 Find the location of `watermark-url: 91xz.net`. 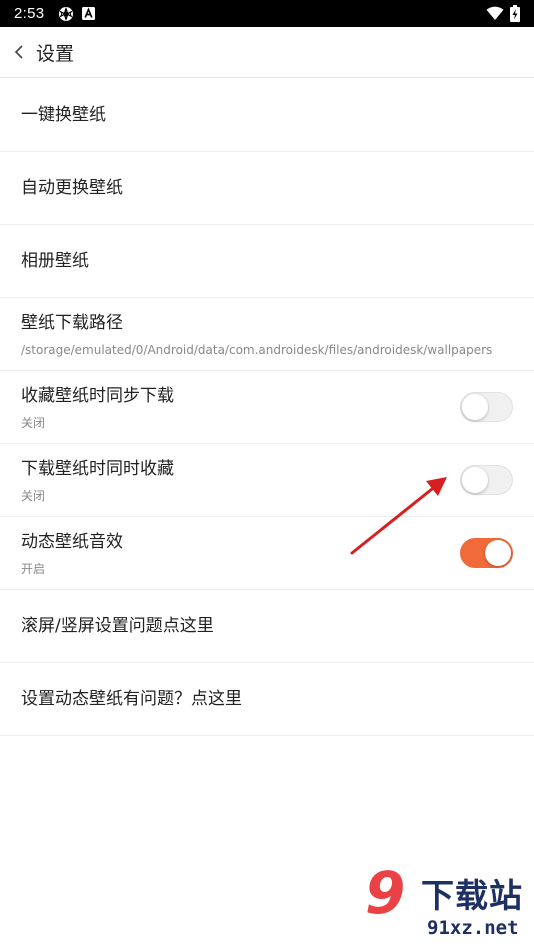

watermark-url: 91xz.net is located at coordinates (473, 928).